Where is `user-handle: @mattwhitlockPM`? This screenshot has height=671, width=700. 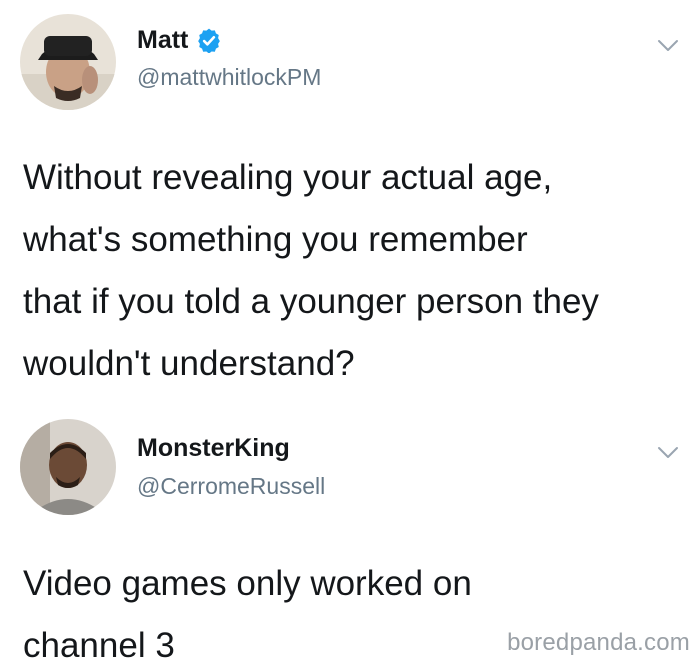
user-handle: @mattwhitlockPM is located at coordinates (229, 77).